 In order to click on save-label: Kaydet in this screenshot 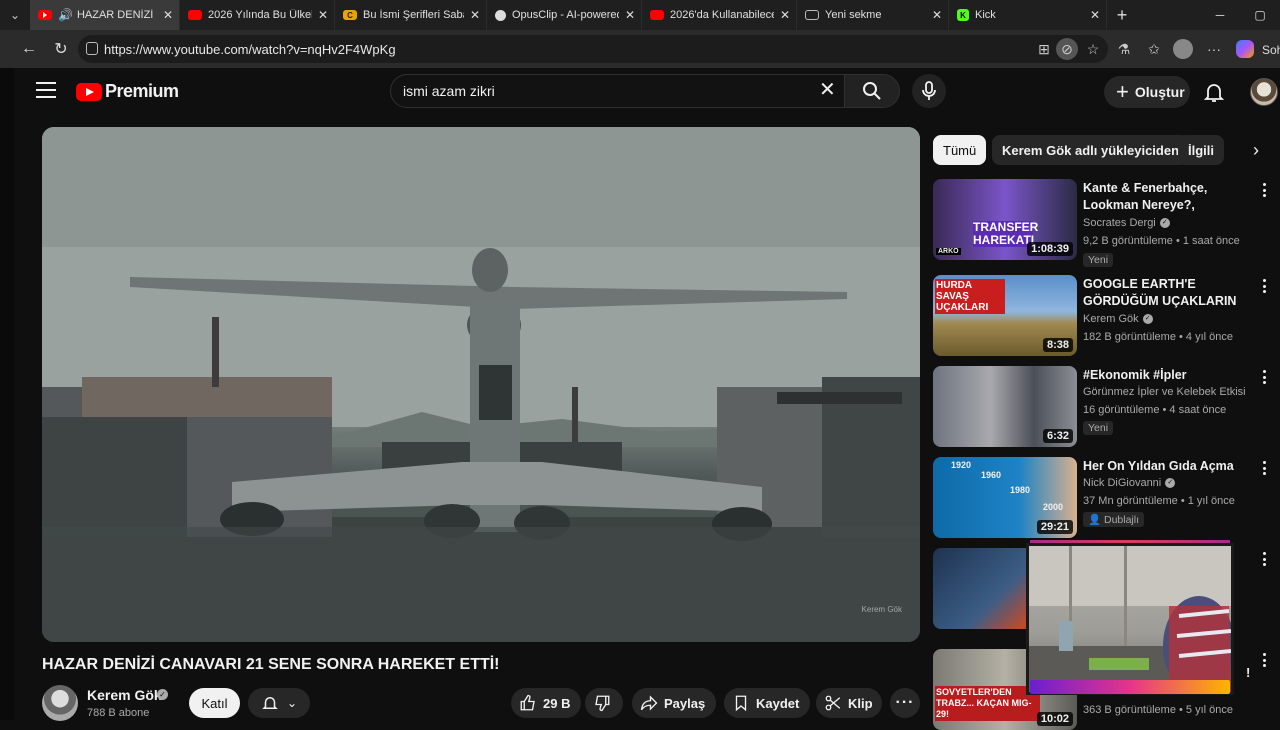, I will do `click(778, 703)`.